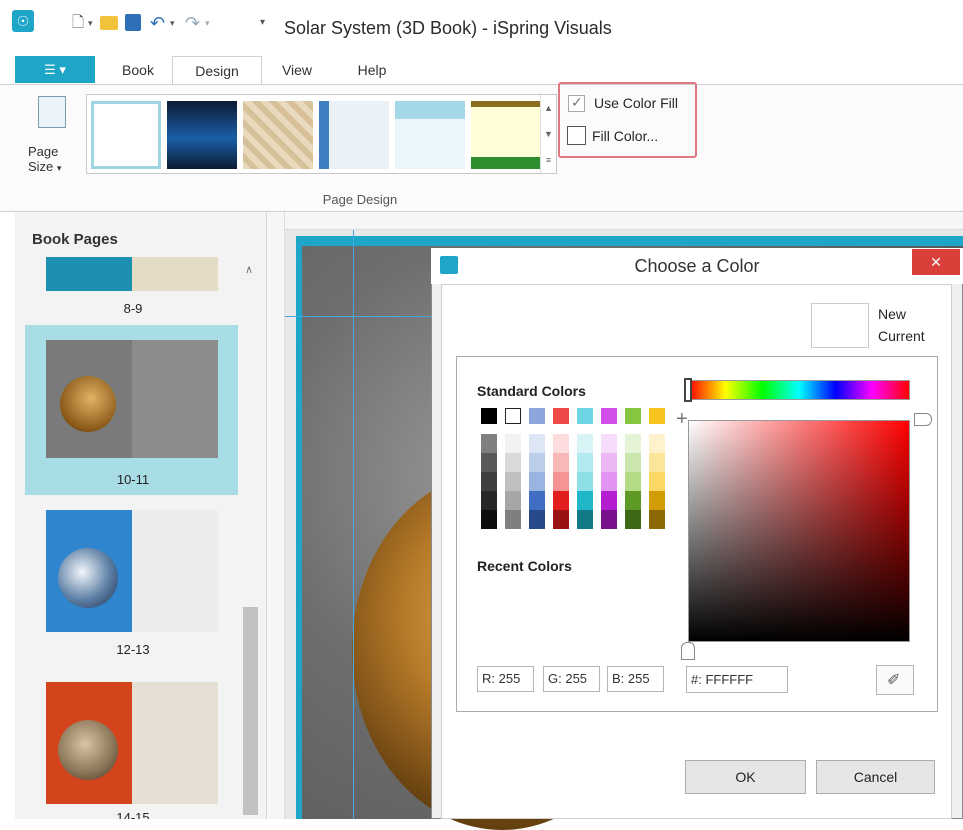 This screenshot has height=830, width=963. What do you see at coordinates (78, 23) in the screenshot?
I see `new-document-icon: 🗋` at bounding box center [78, 23].